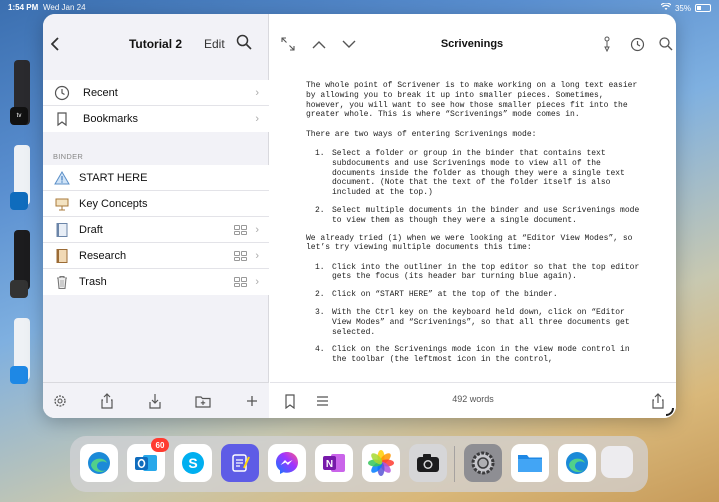  What do you see at coordinates (156, 178) in the screenshot?
I see `binder-item-start-here: START HERE` at bounding box center [156, 178].